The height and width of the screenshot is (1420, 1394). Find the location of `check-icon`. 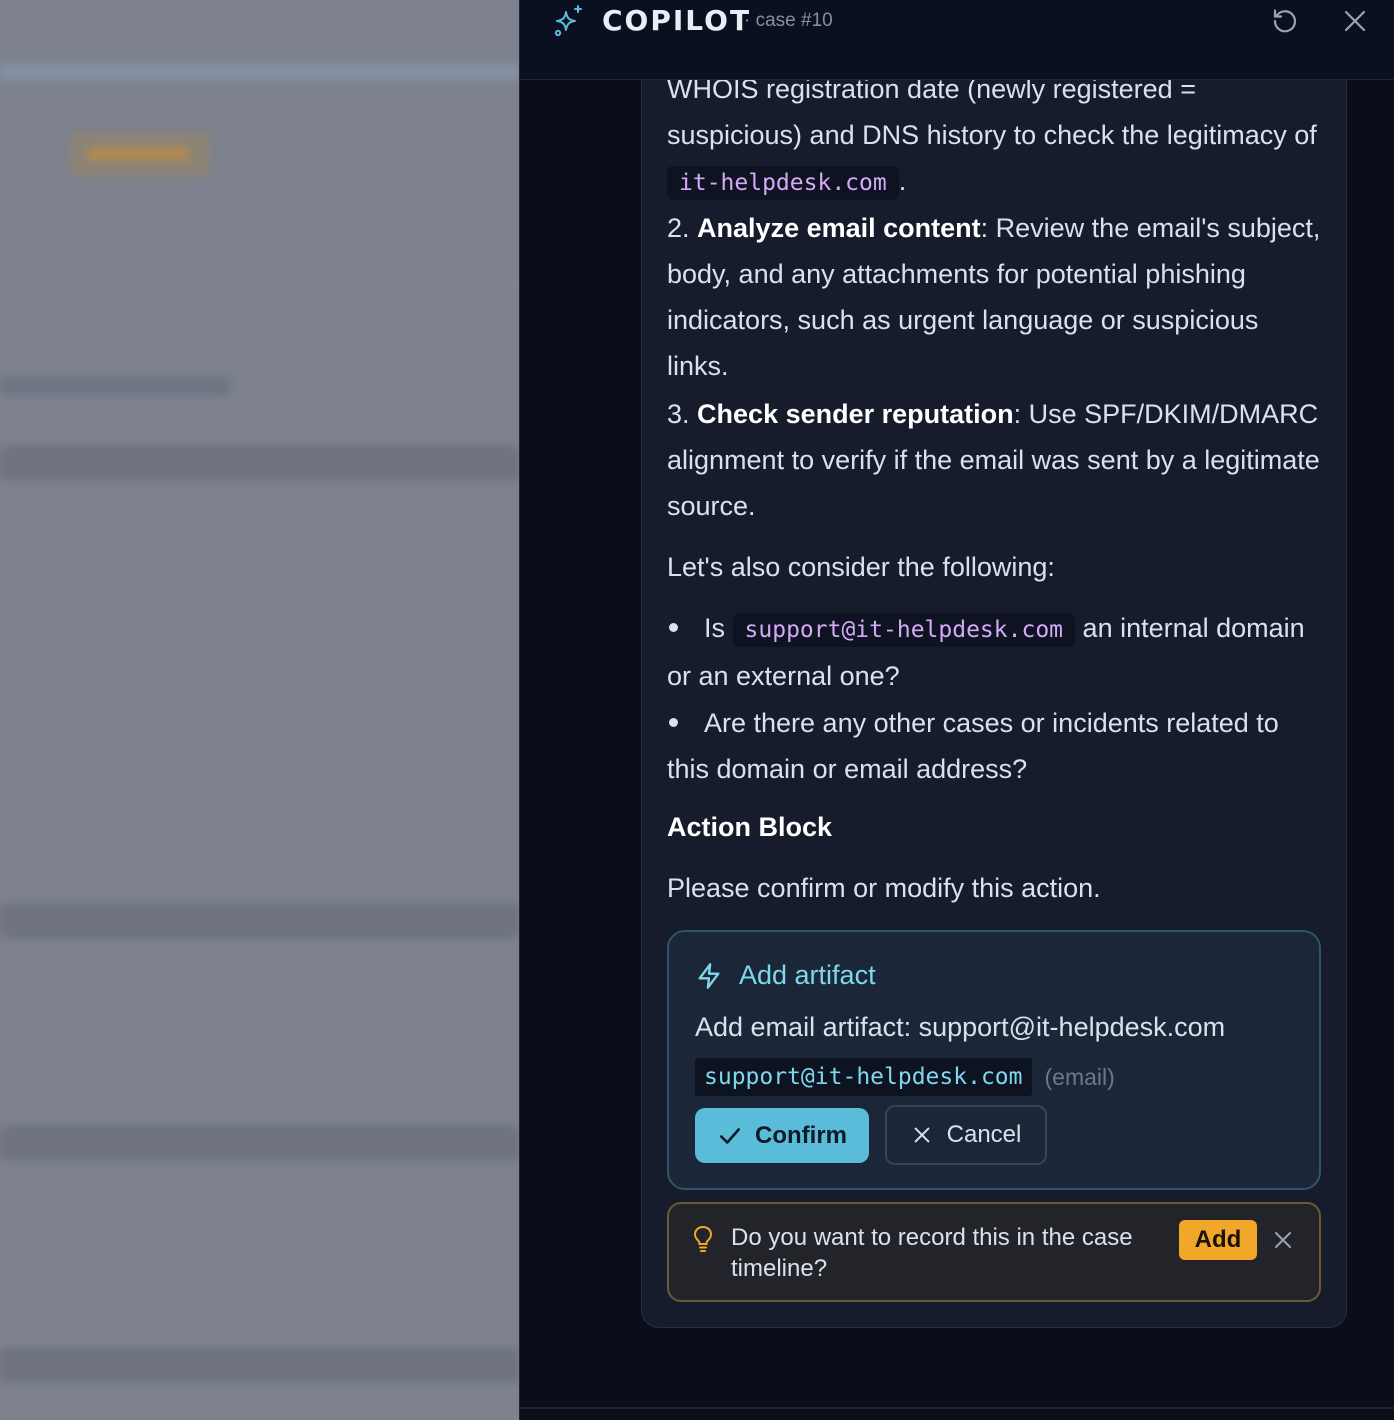

check-icon is located at coordinates (730, 1135).